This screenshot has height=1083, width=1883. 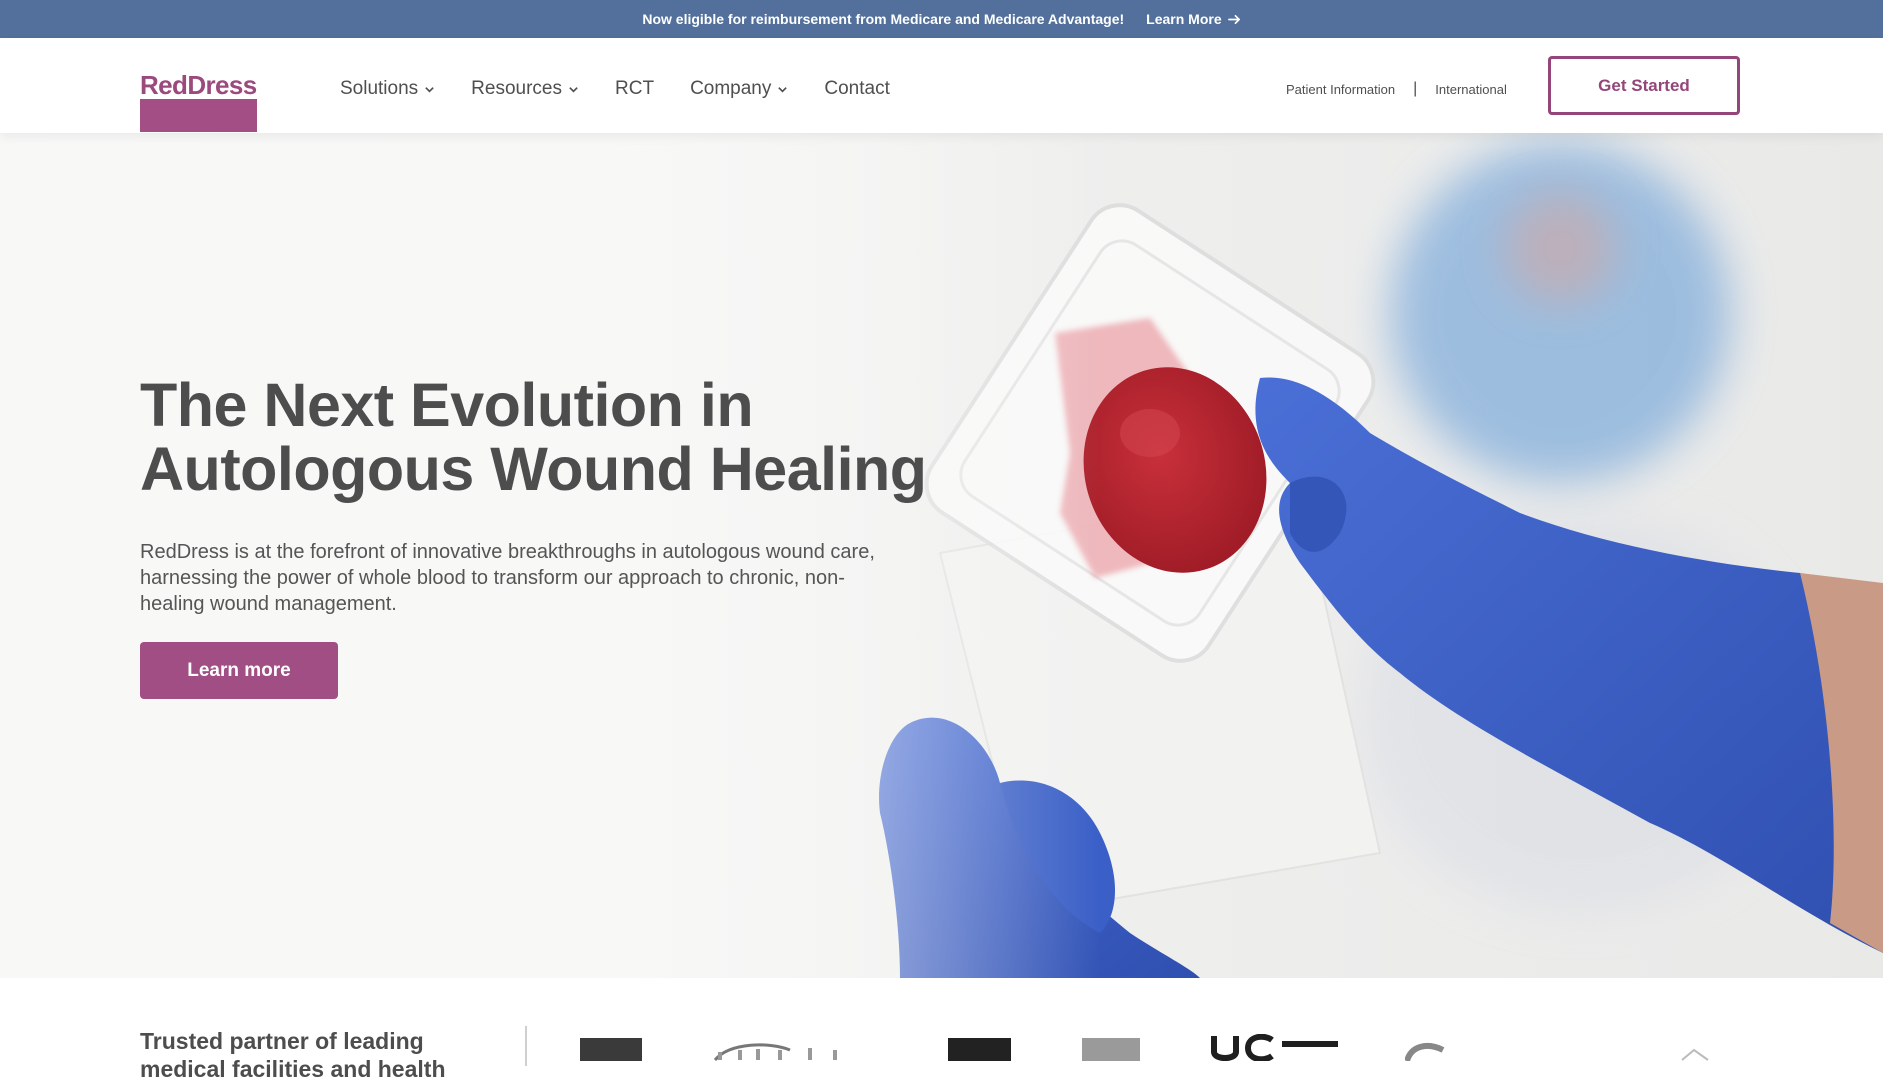 I want to click on trusted-divider, so click(x=526, y=1046).